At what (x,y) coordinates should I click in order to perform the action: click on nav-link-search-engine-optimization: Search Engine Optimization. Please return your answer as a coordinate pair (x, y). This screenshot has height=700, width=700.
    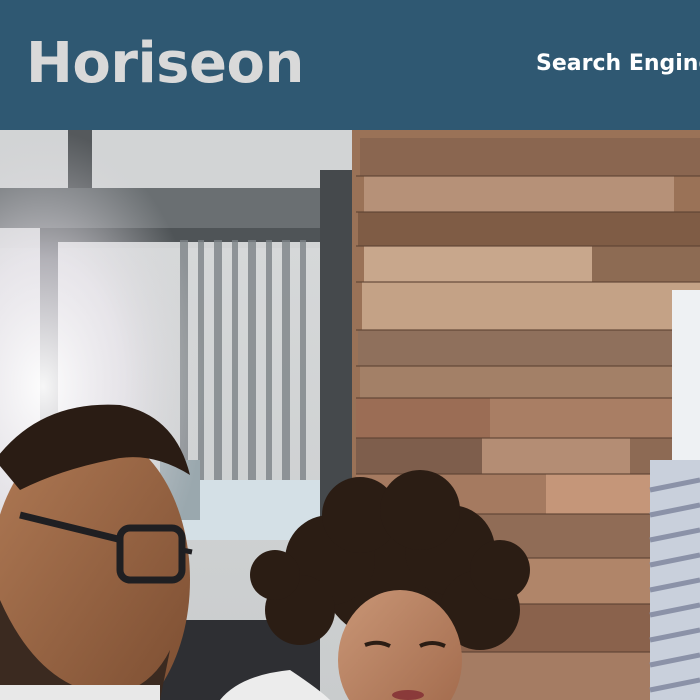
    Looking at the image, I should click on (618, 64).